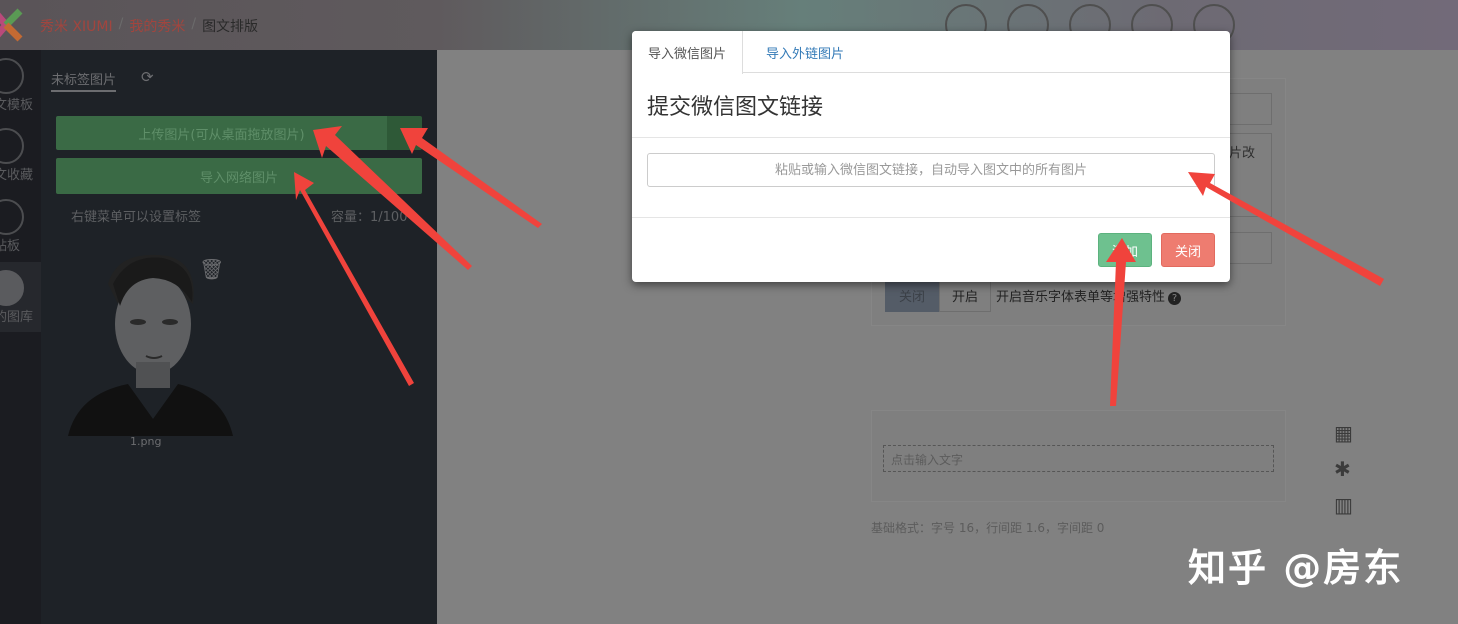  What do you see at coordinates (931, 52) in the screenshot?
I see `modal-tabs: 导入微信图片 导入外链图片` at bounding box center [931, 52].